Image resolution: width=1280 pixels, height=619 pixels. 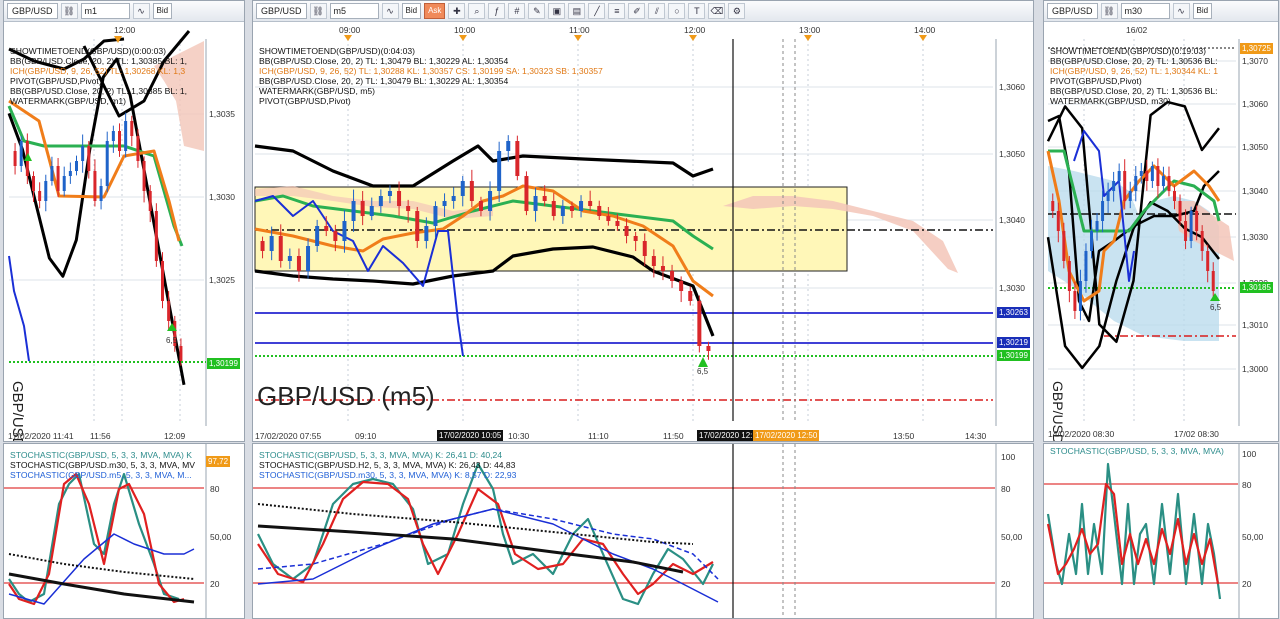 What do you see at coordinates (222, 280) in the screenshot?
I see `axis-tick-label: 1,3025` at bounding box center [222, 280].